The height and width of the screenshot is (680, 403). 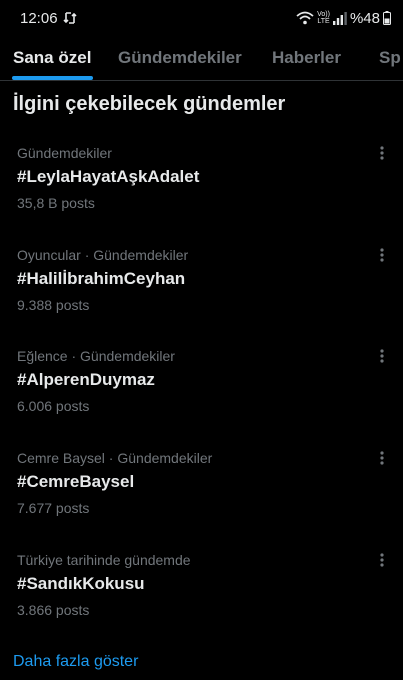 What do you see at coordinates (108, 177) in the screenshot?
I see `trend-hashtag: #LeylaHayatAşkAdalet` at bounding box center [108, 177].